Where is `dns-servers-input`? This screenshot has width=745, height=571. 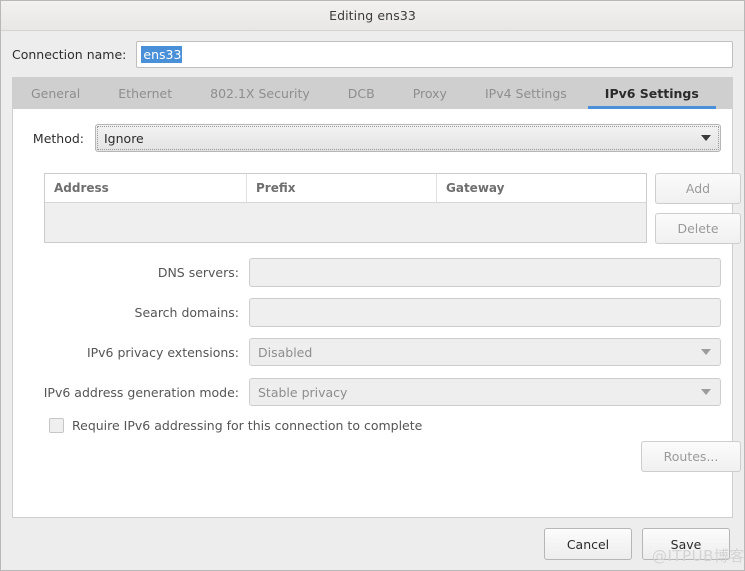 dns-servers-input is located at coordinates (485, 272).